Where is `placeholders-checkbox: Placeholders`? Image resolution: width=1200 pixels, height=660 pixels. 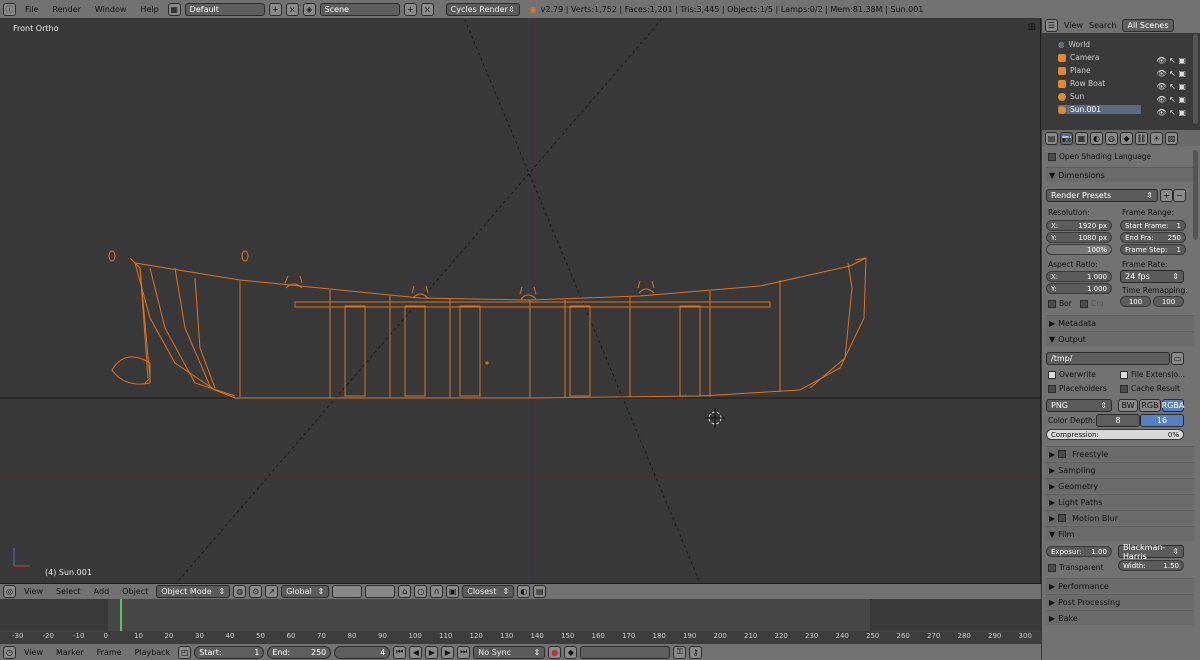 placeholders-checkbox: Placeholders is located at coordinates (1077, 388).